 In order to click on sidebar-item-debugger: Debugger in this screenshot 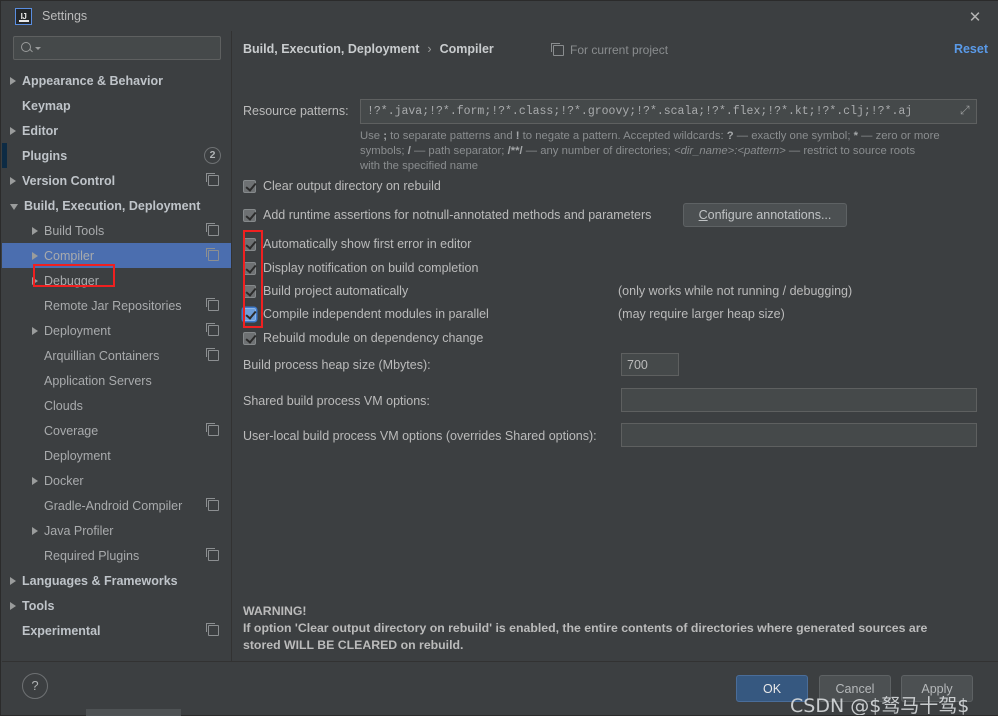, I will do `click(116, 280)`.